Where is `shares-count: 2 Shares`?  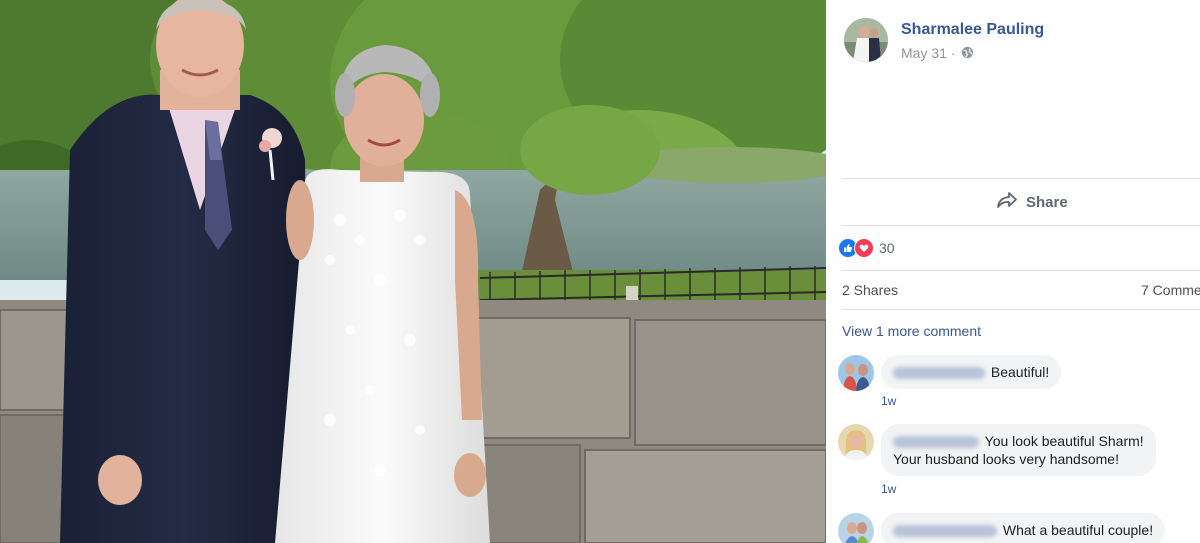
shares-count: 2 Shares is located at coordinates (870, 290).